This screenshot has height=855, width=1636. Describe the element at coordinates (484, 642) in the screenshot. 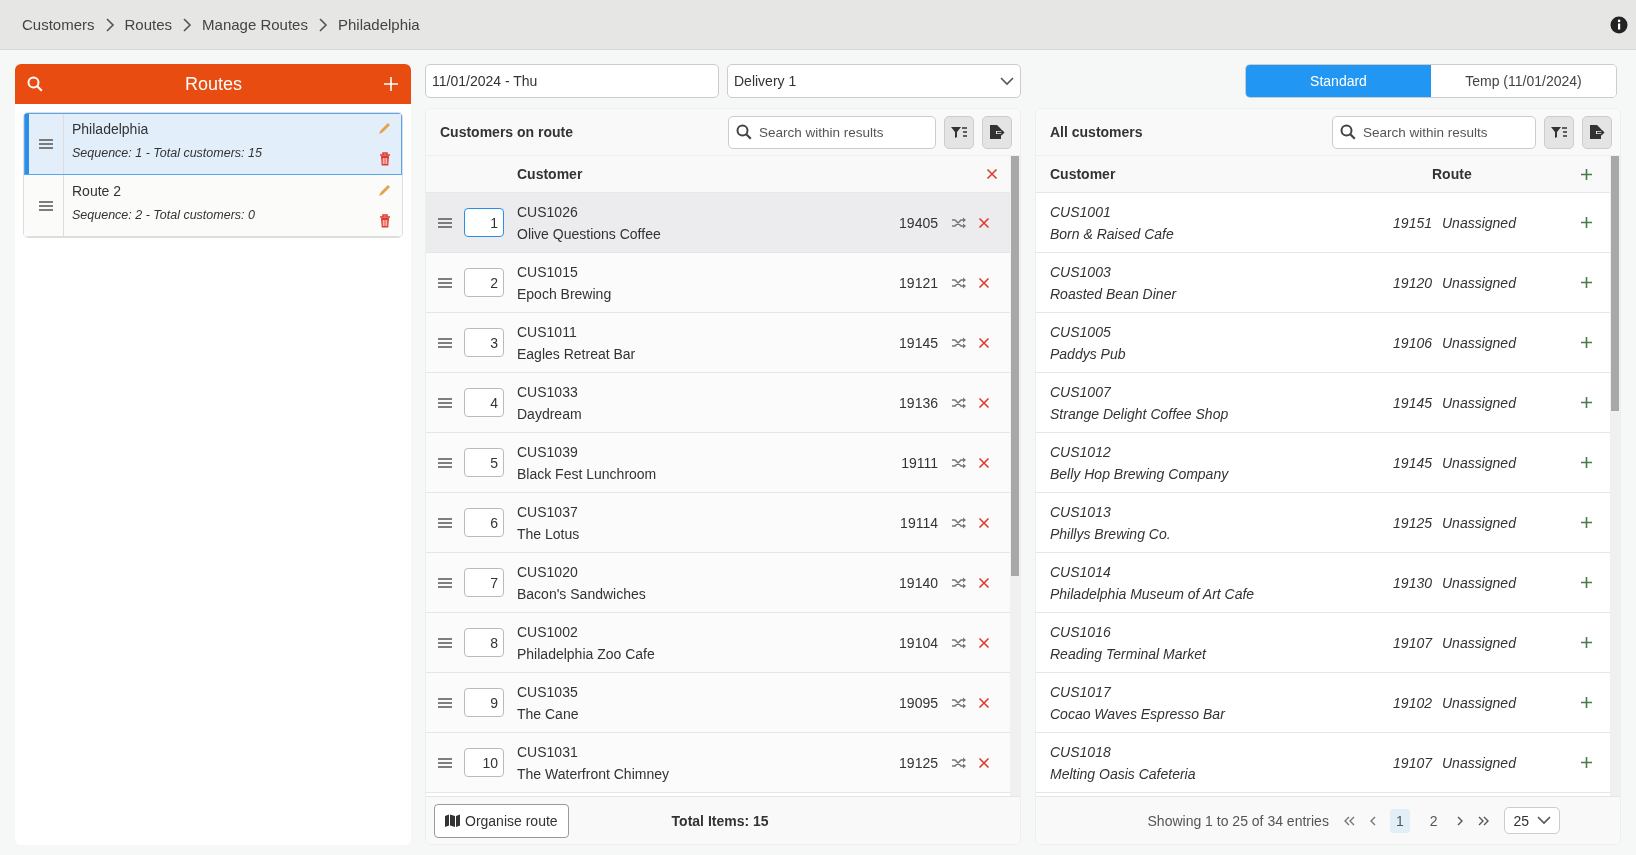

I see `sequence-input: 8` at that location.